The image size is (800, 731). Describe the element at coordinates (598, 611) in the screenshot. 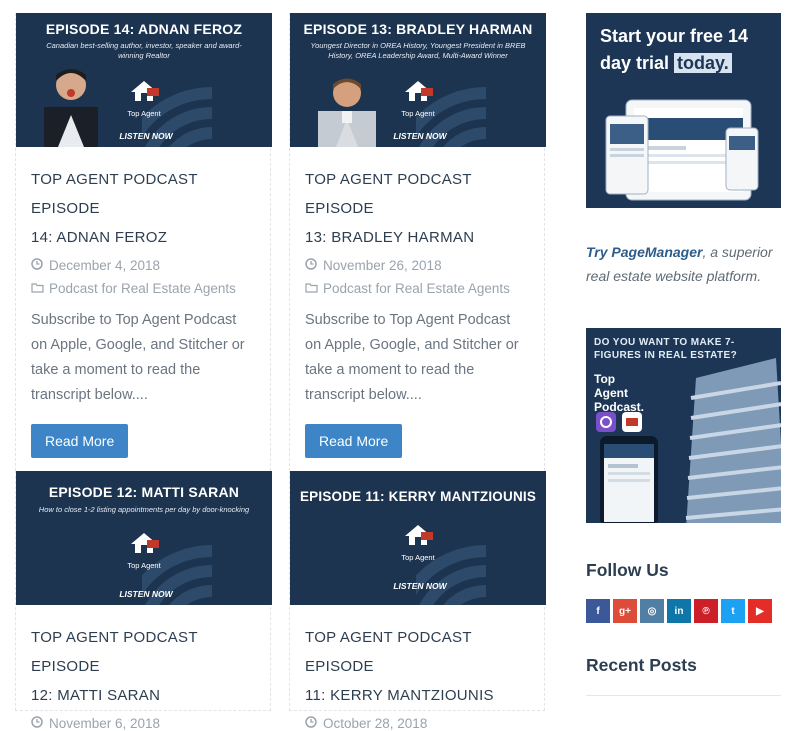

I see `facebook-icon: f` at that location.